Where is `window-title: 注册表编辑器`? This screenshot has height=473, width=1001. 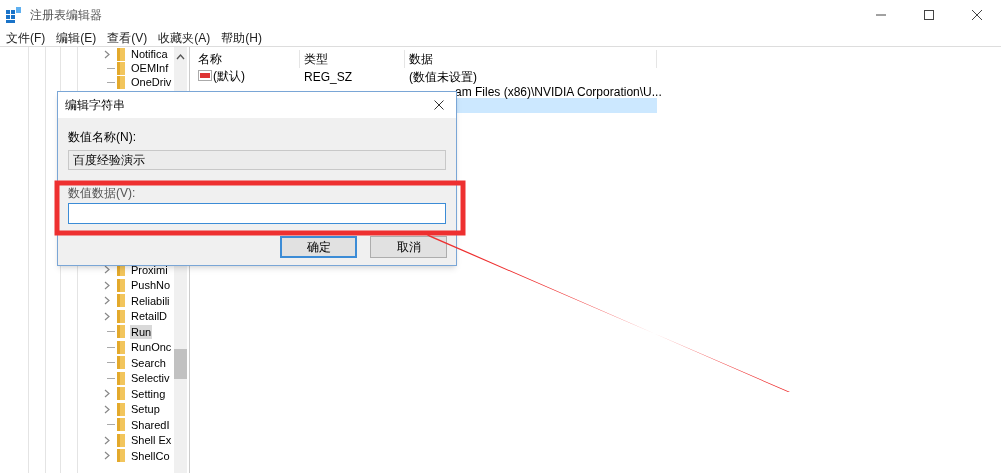
window-title: 注册表编辑器 is located at coordinates (66, 15).